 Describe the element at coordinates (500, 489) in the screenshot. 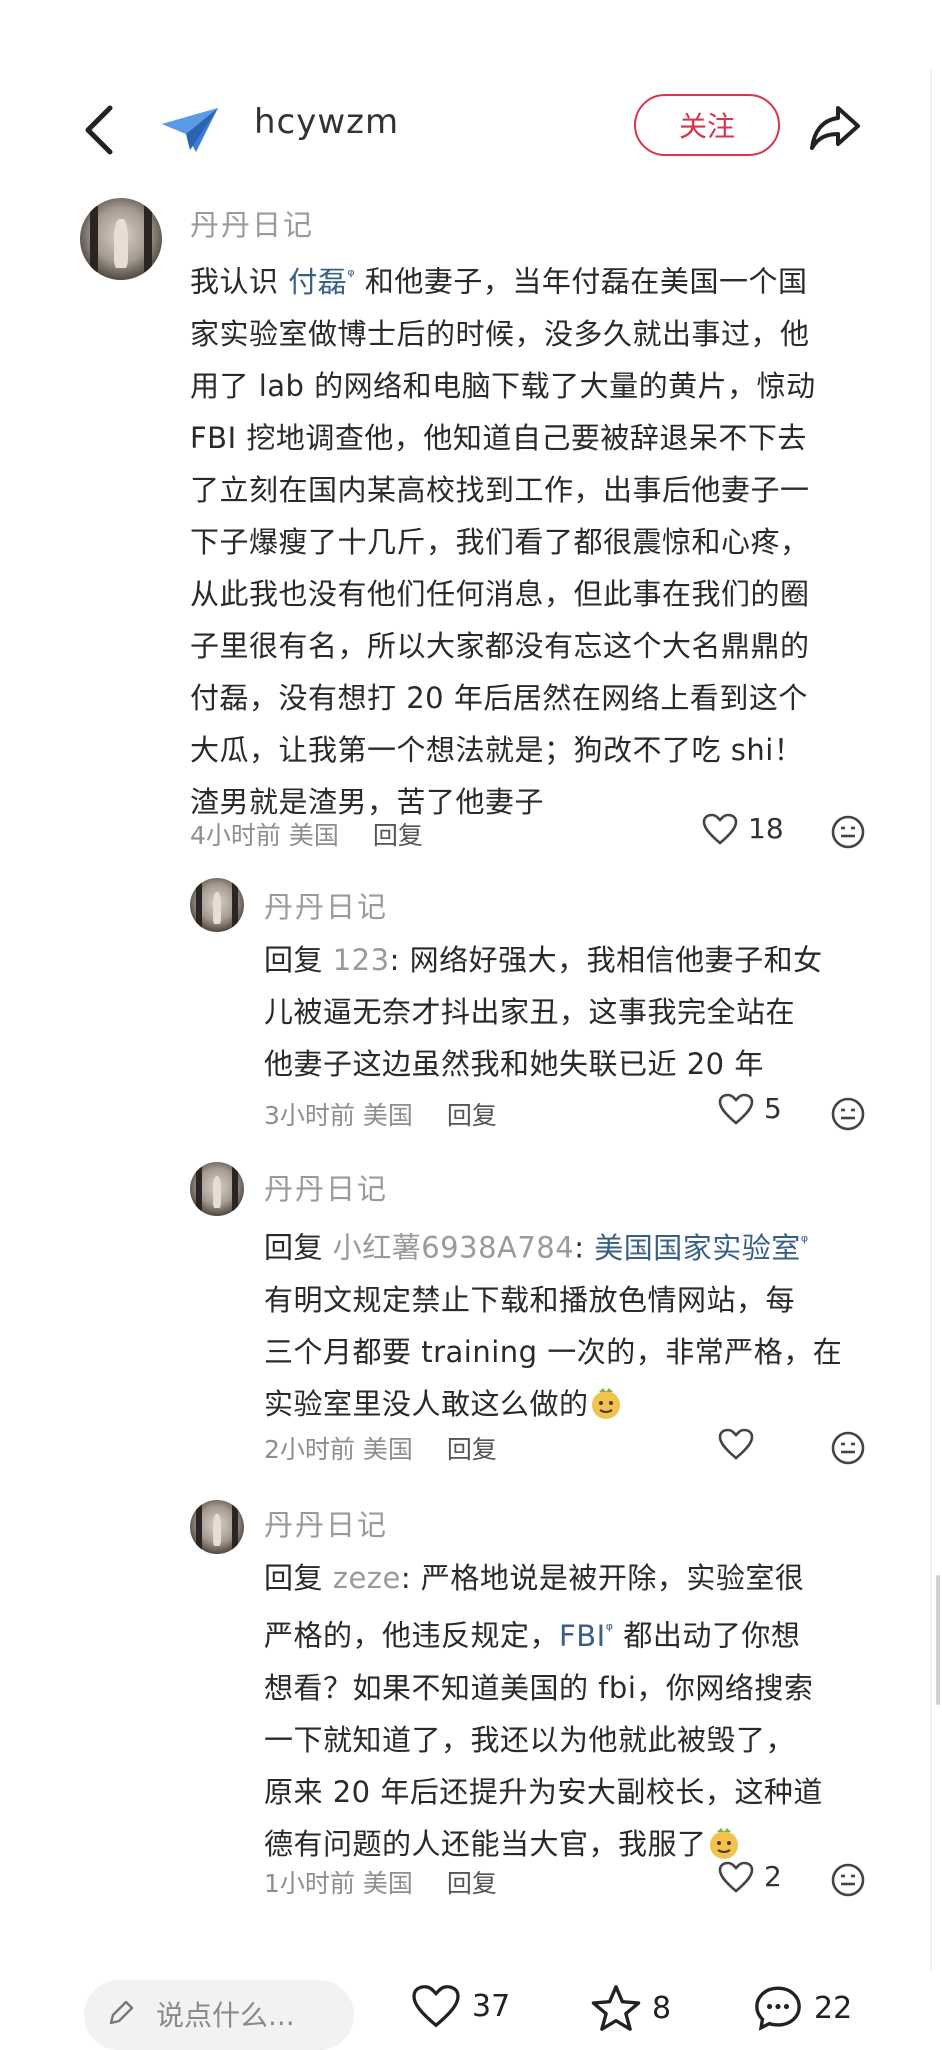

I see `comment-line: 了立刻在国内某高校找到工作，出事后他妻子一` at that location.